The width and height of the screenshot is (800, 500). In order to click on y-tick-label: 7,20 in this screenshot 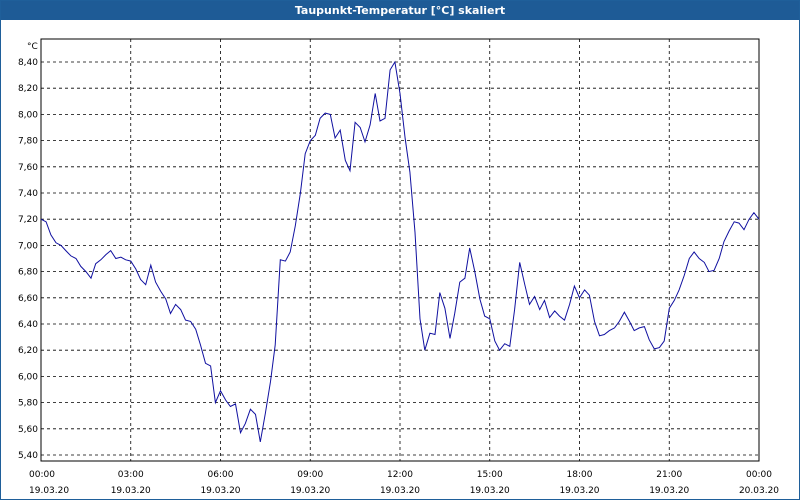, I will do `click(28, 220)`.